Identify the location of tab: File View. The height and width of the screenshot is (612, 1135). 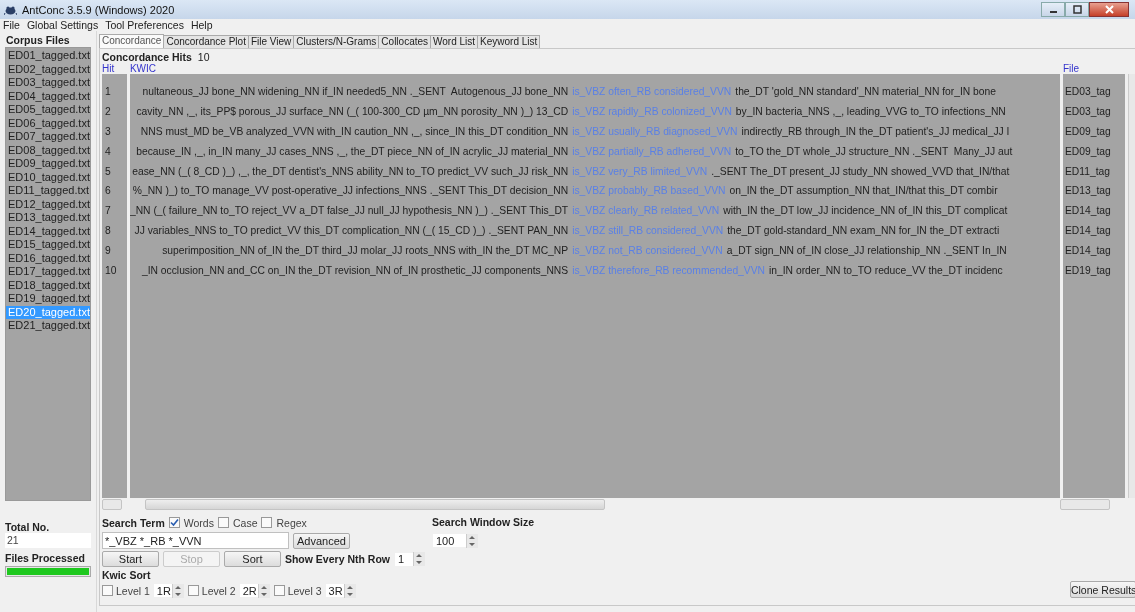
(271, 41).